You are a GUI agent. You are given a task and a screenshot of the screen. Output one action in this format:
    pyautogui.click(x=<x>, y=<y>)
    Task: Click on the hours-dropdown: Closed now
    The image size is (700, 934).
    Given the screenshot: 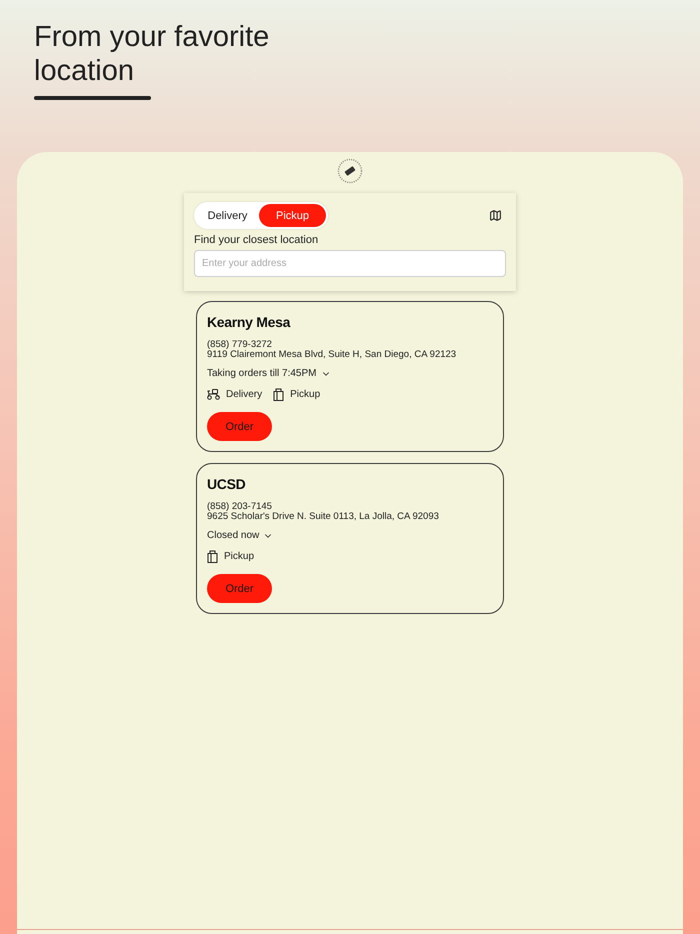 What is the action you would take?
    pyautogui.click(x=240, y=536)
    